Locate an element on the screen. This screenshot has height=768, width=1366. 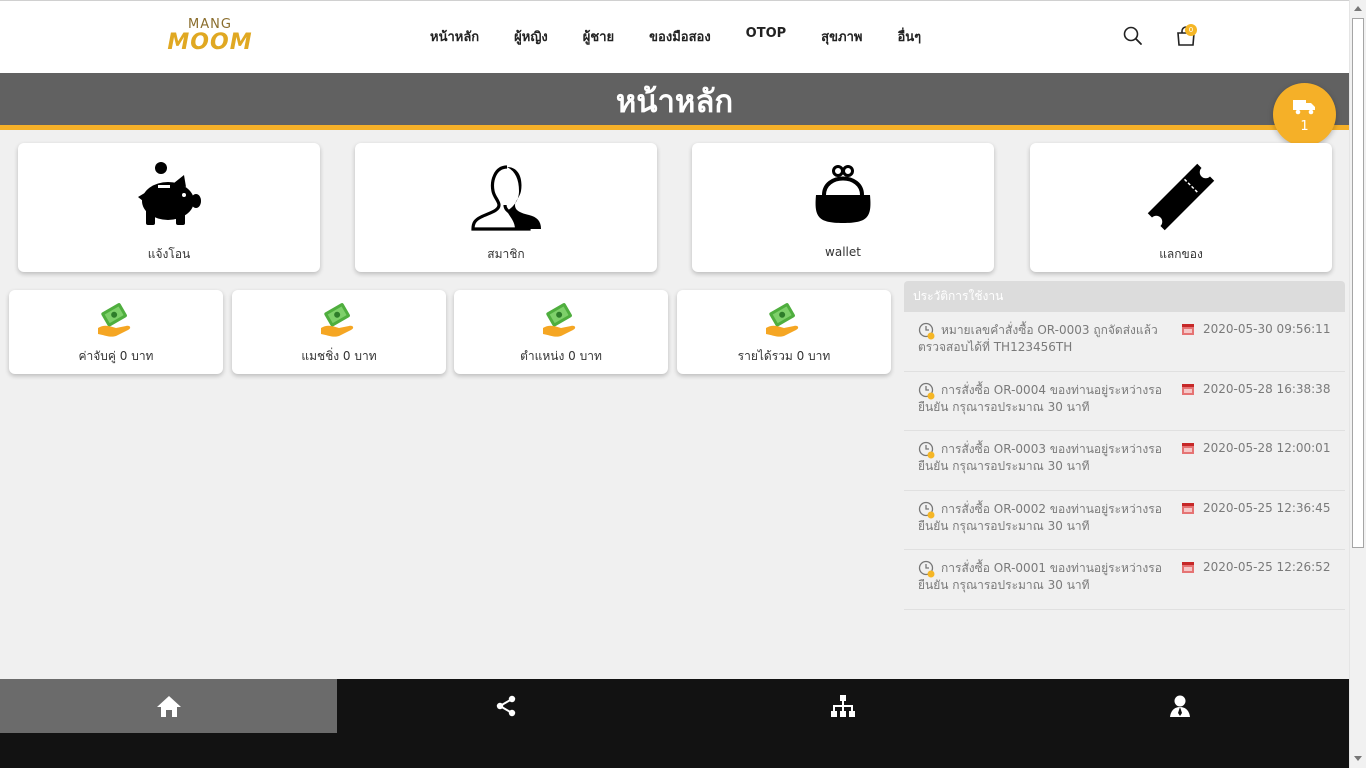
card-label: รายได้รวม 0 บาท is located at coordinates (784, 356).